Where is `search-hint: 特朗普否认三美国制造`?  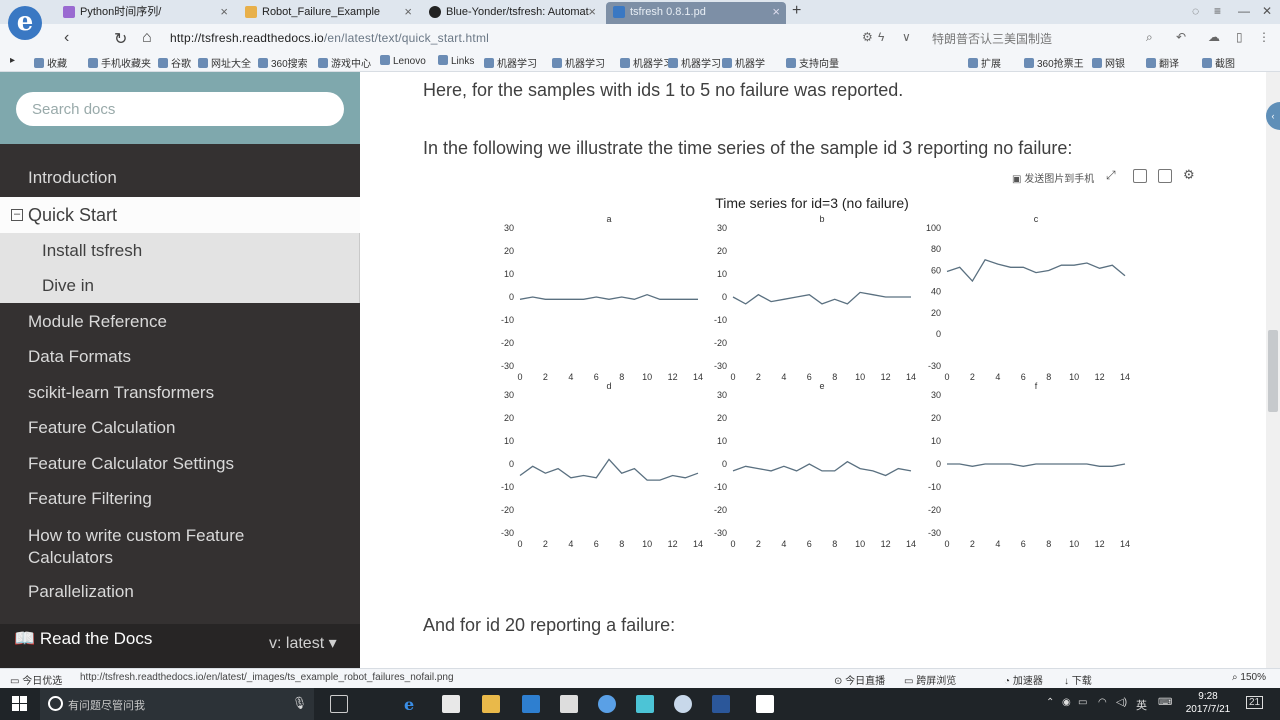
search-hint: 特朗普否认三美国制造 is located at coordinates (992, 38).